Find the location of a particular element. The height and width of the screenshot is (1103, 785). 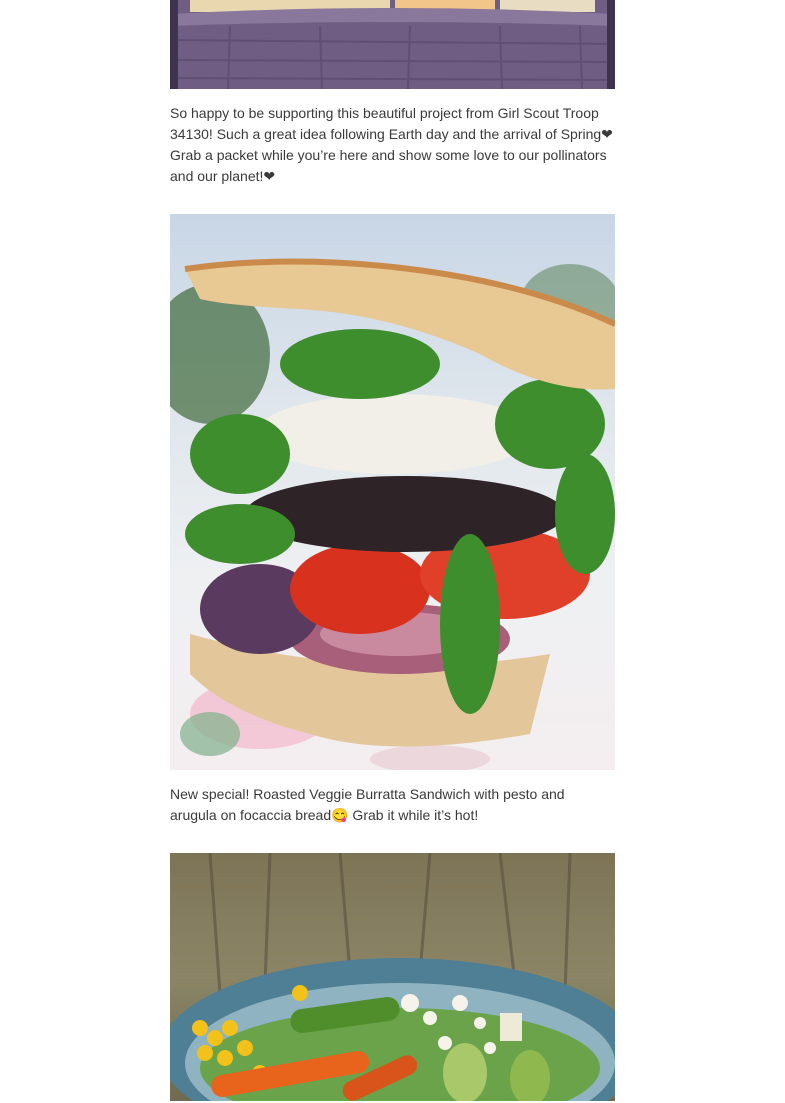

post-image-salad is located at coordinates (392, 977).